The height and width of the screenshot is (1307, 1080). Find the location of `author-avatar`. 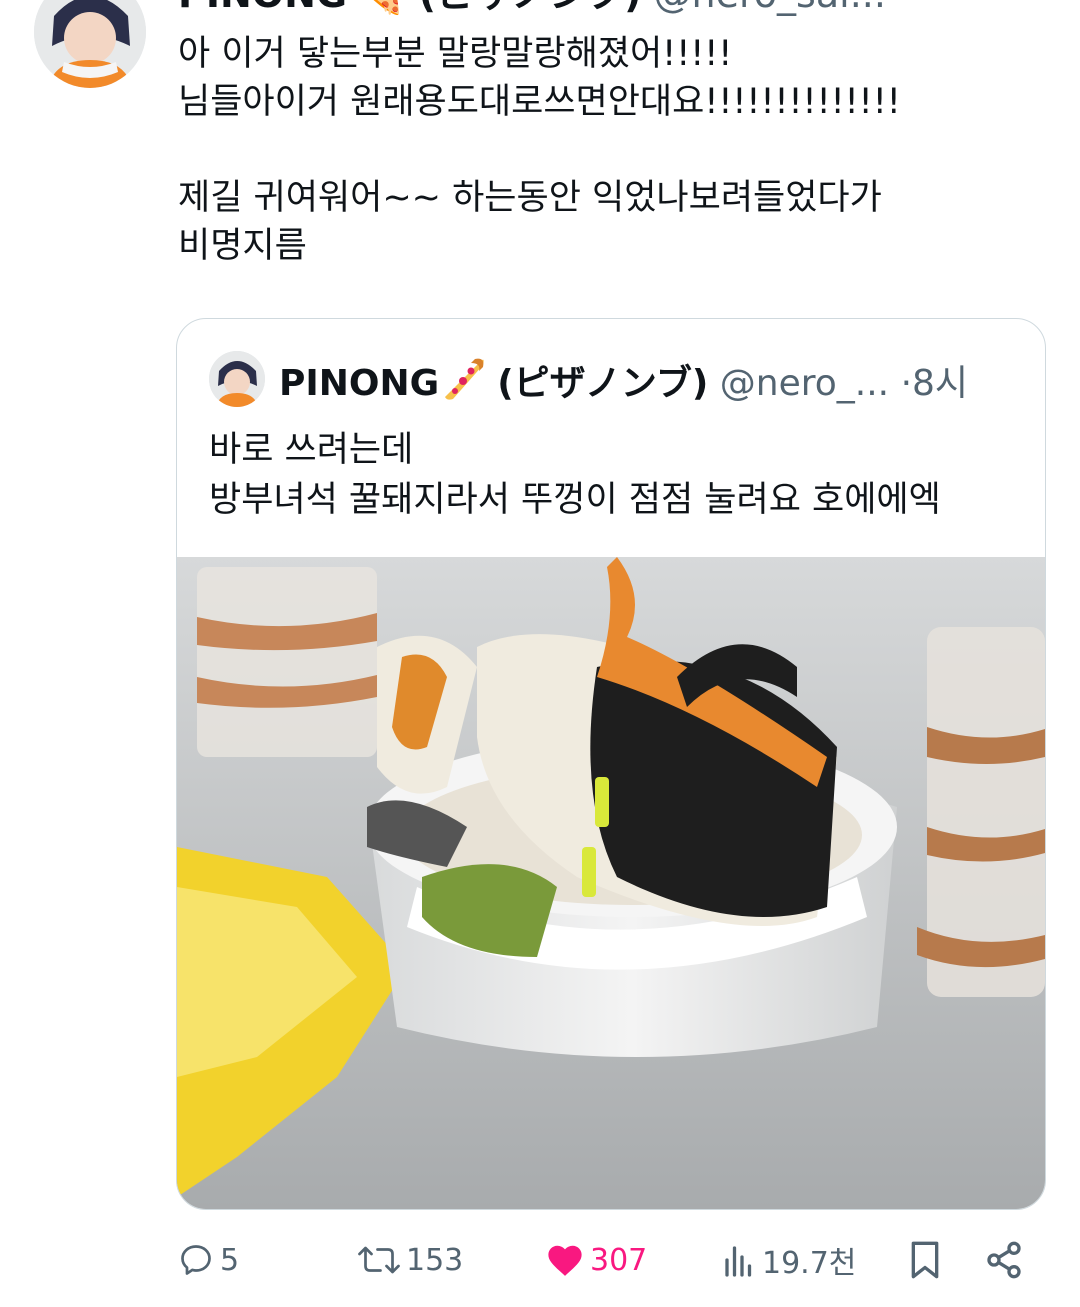

author-avatar is located at coordinates (90, 44).